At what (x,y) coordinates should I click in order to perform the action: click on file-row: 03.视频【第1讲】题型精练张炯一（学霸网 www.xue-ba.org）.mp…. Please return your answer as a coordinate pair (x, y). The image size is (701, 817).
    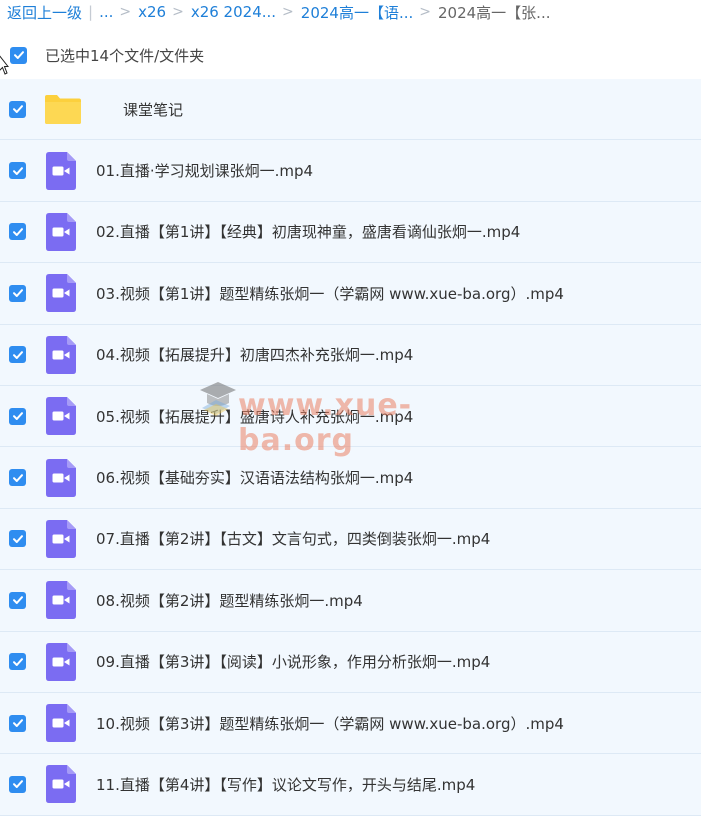
    Looking at the image, I should click on (350, 294).